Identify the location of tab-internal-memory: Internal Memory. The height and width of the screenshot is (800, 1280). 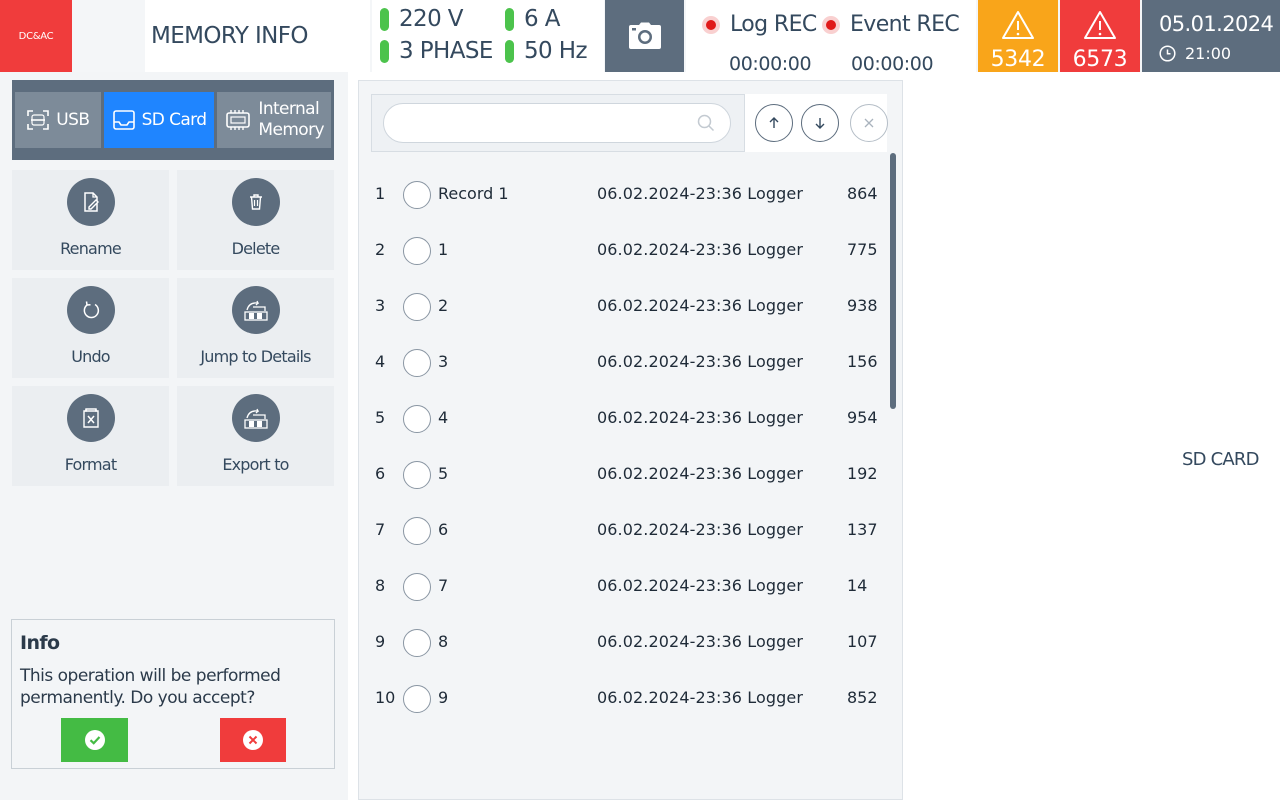
(274, 120).